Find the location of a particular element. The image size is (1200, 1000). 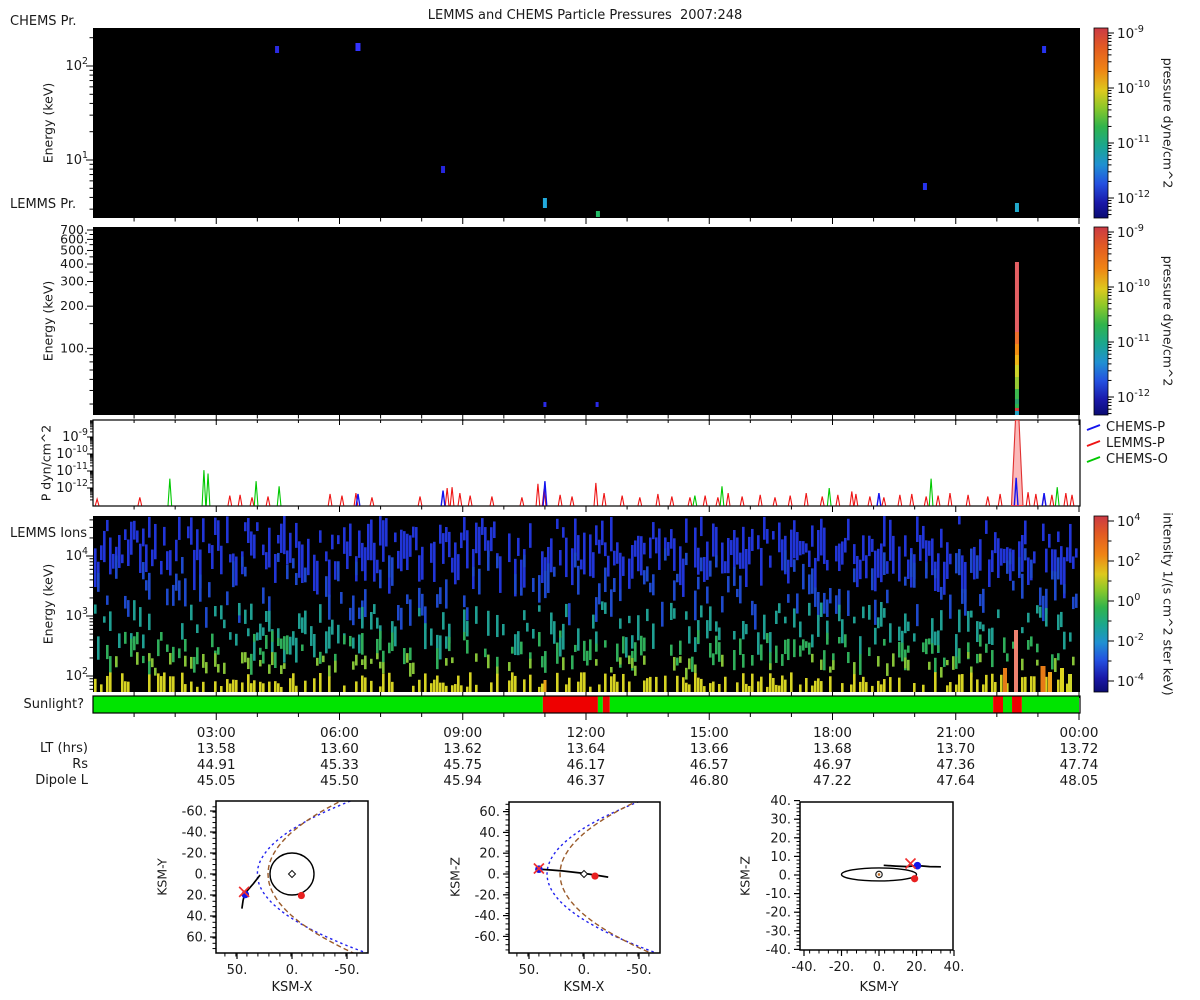

colorbar-lemms is located at coordinates (1101, 321).